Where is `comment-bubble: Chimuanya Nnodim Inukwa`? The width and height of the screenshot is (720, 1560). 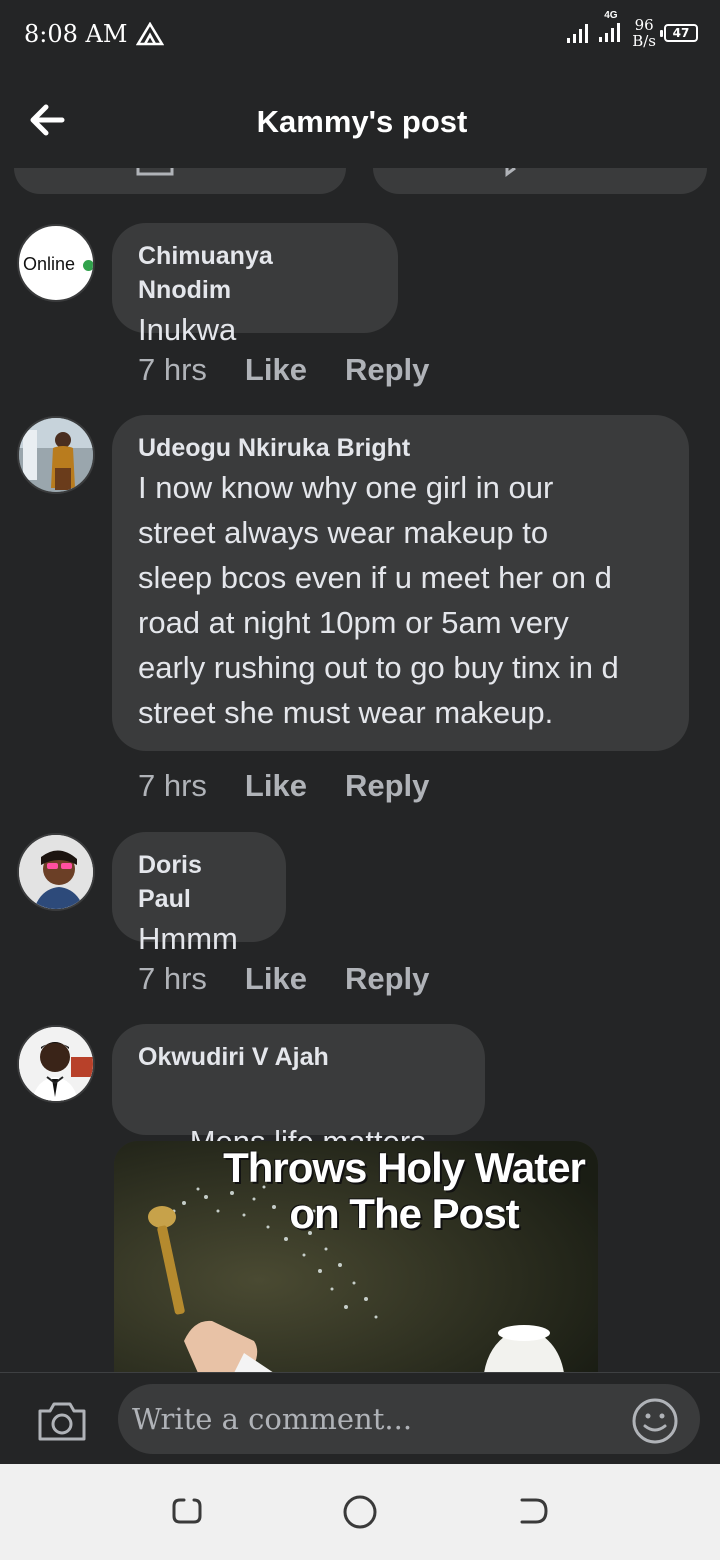 comment-bubble: Chimuanya Nnodim Inukwa is located at coordinates (255, 285).